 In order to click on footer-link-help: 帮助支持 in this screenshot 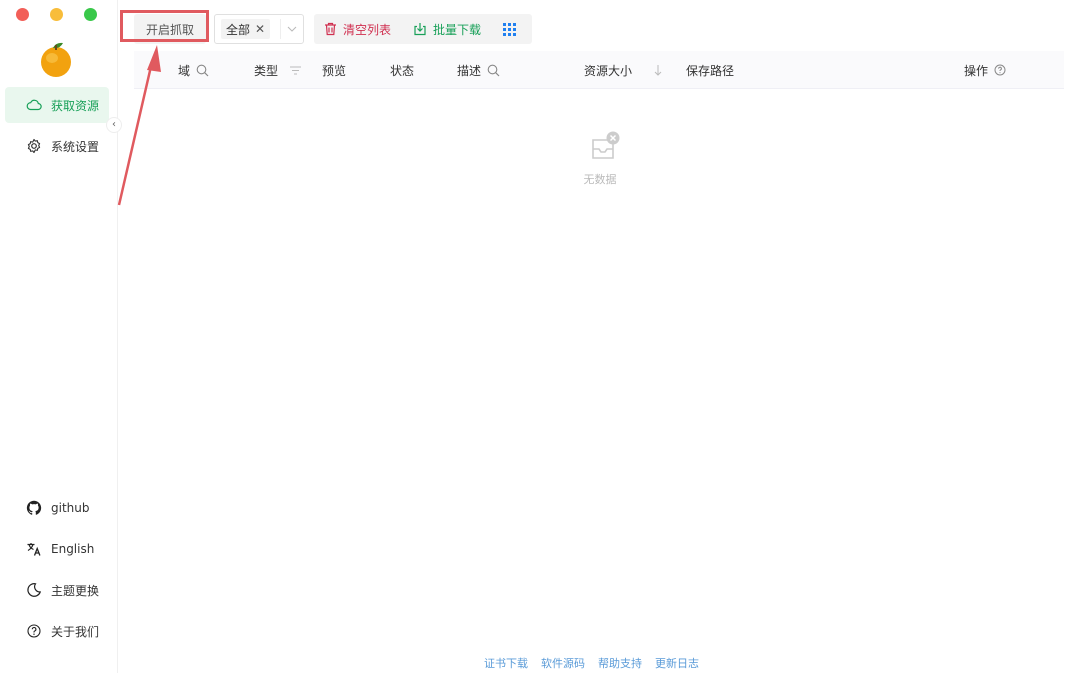, I will do `click(620, 663)`.